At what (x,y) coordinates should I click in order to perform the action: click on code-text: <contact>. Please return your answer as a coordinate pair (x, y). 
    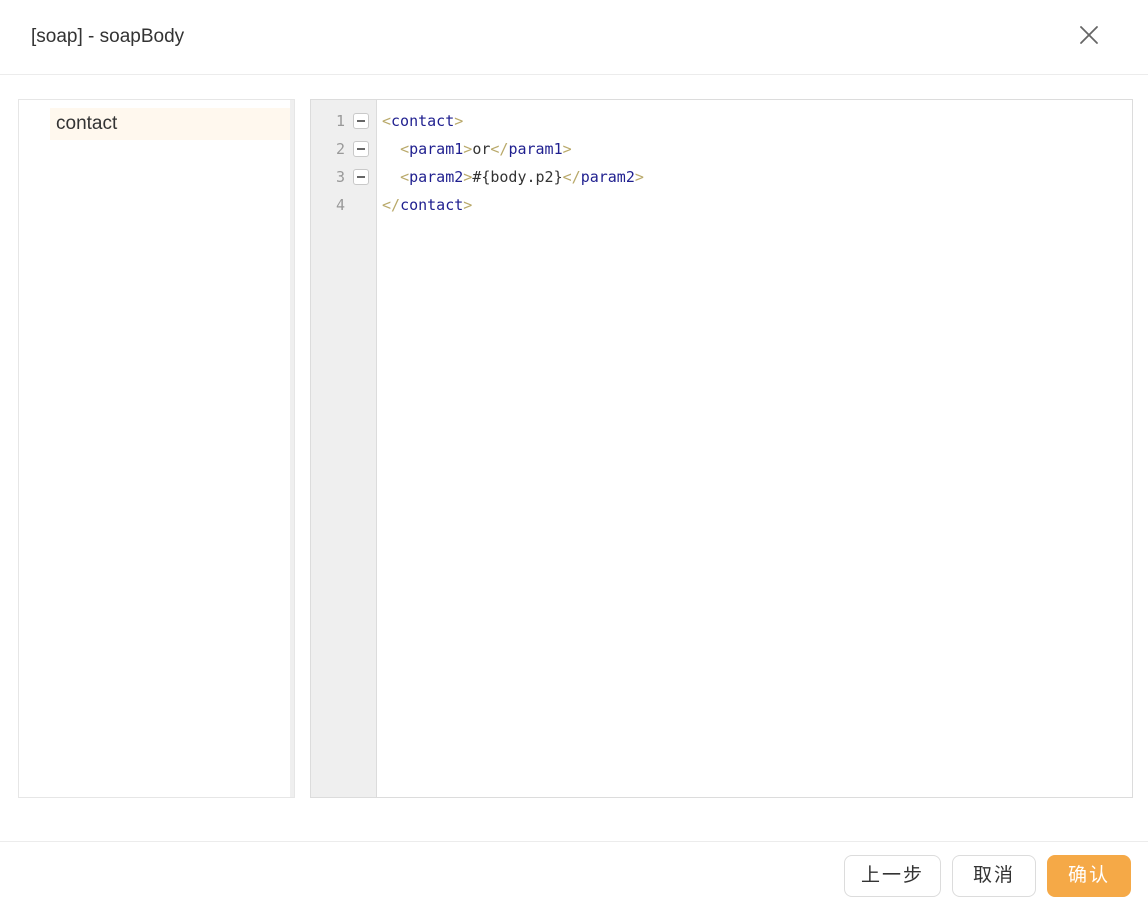
    Looking at the image, I should click on (422, 121).